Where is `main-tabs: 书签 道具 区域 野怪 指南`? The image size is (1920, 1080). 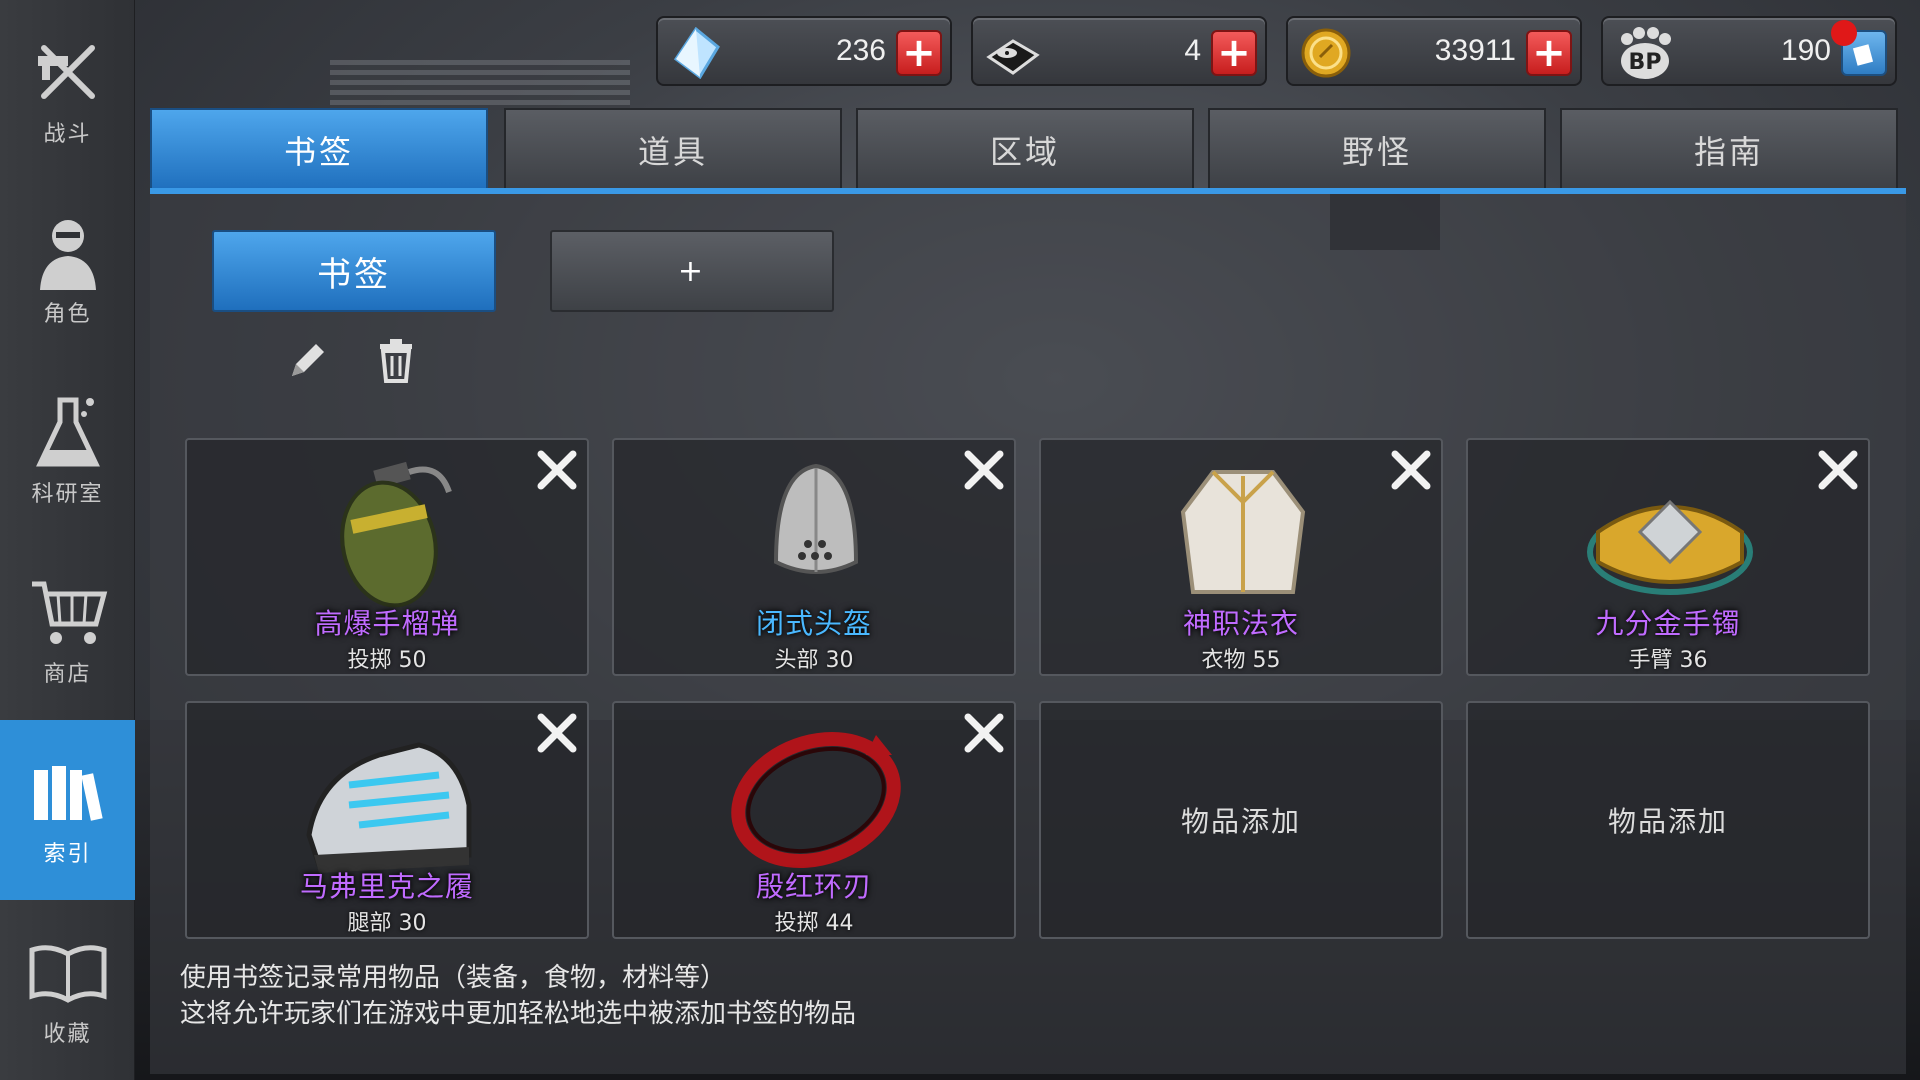
main-tabs: 书签 道具 区域 野怪 指南 is located at coordinates (1028, 149).